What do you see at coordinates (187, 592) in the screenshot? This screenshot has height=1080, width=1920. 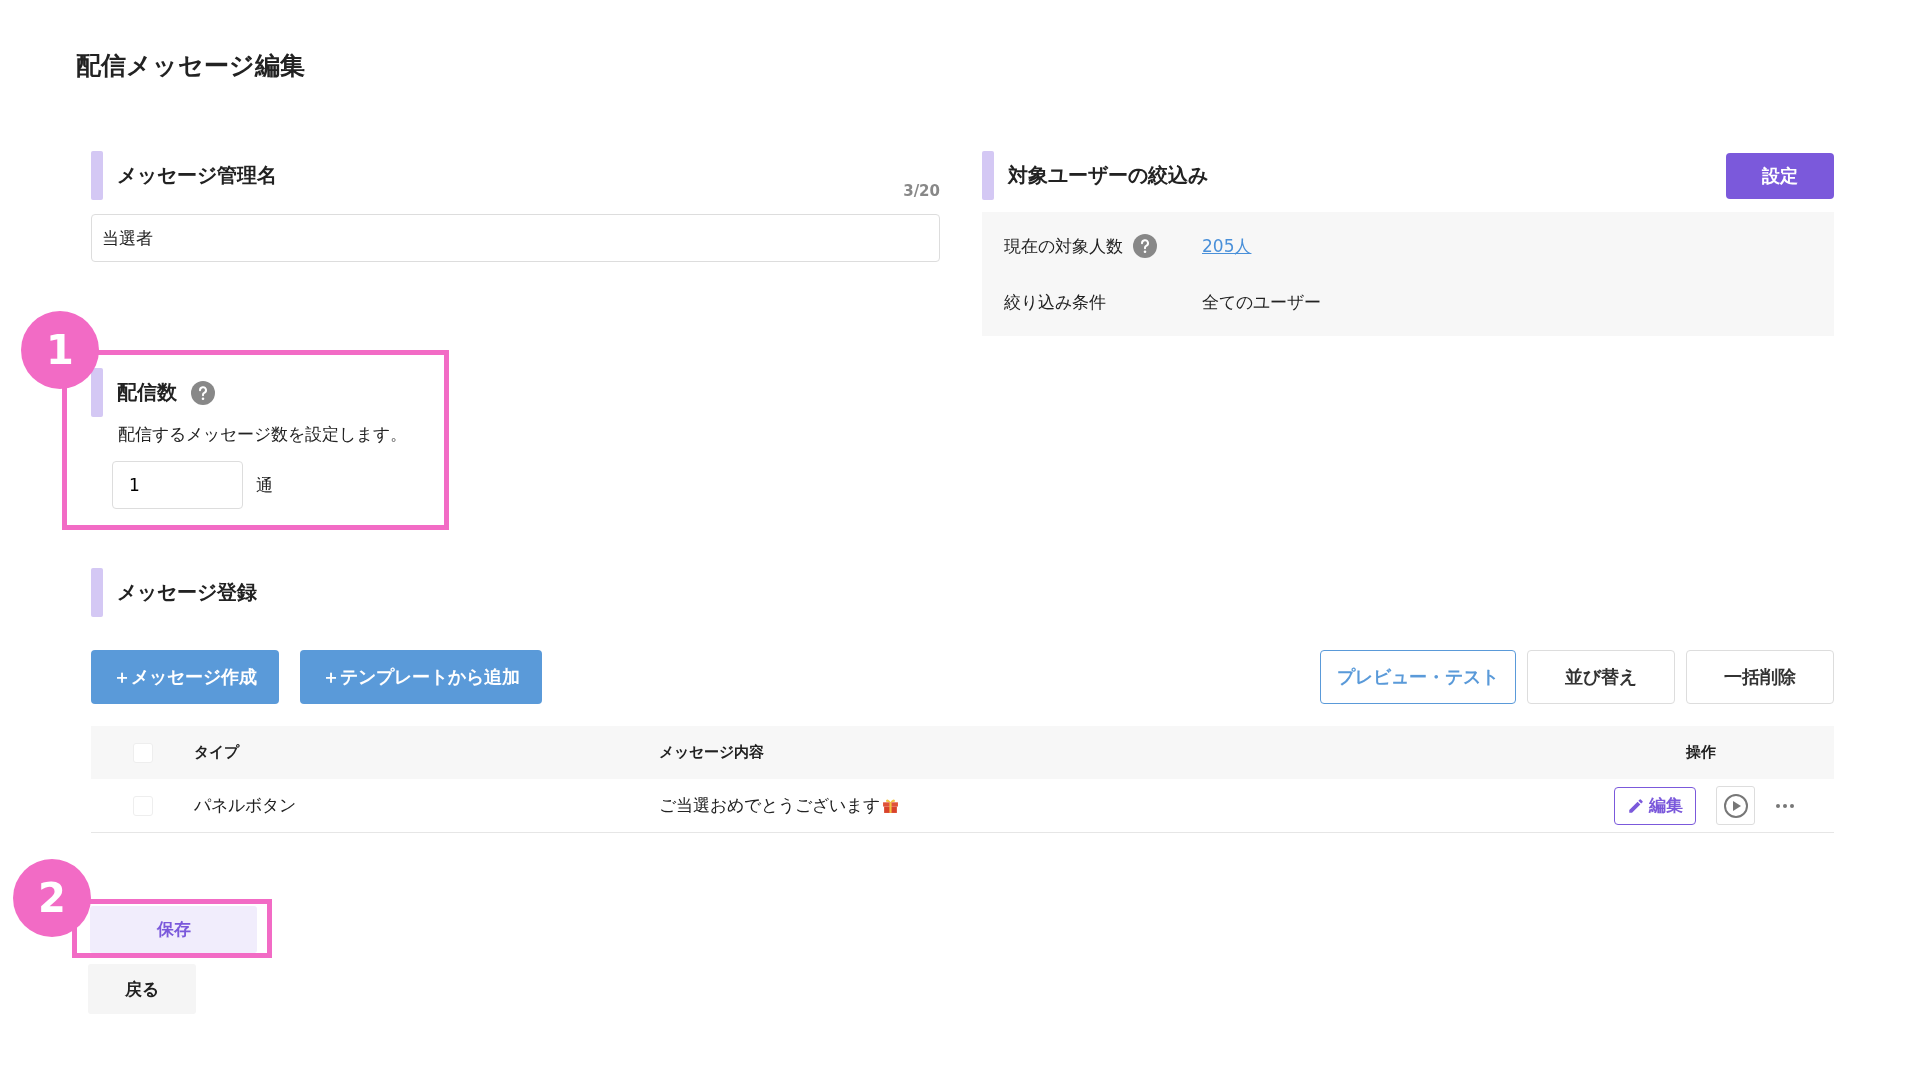 I see `section-heading: メッセージ登録` at bounding box center [187, 592].